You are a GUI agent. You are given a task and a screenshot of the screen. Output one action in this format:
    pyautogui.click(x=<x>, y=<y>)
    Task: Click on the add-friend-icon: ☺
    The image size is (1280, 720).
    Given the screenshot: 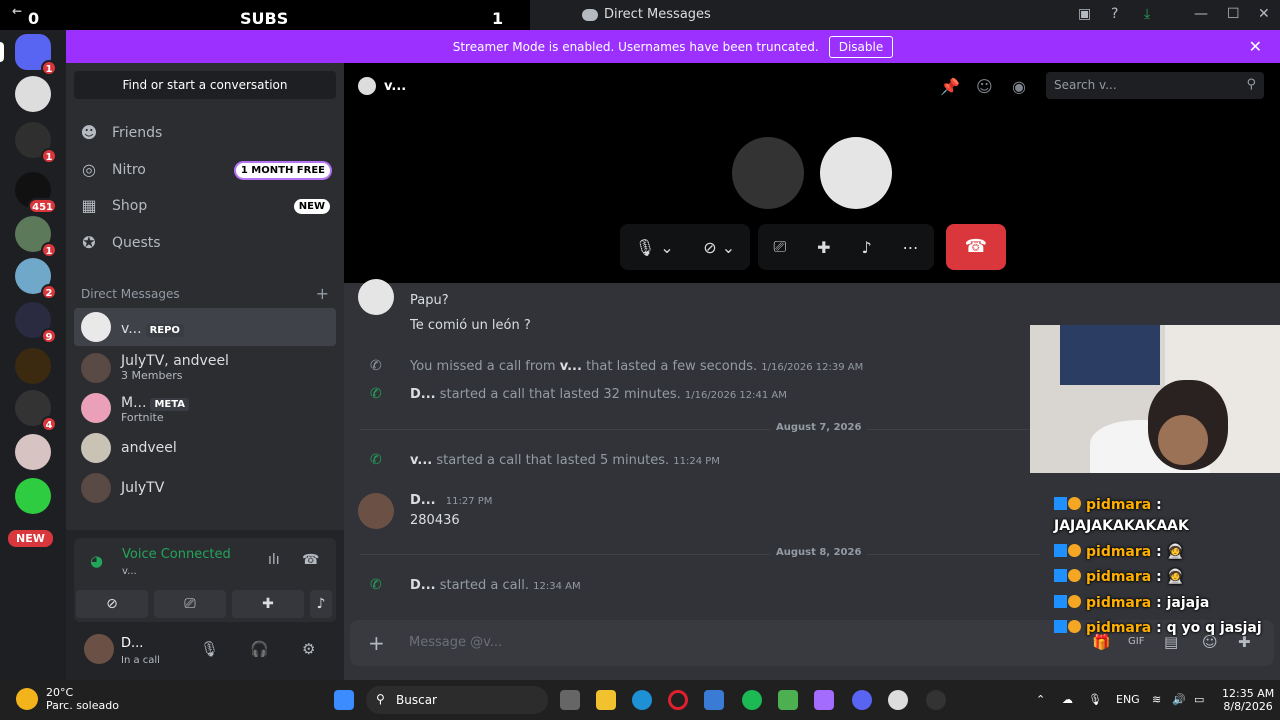 What is the action you would take?
    pyautogui.click(x=984, y=86)
    